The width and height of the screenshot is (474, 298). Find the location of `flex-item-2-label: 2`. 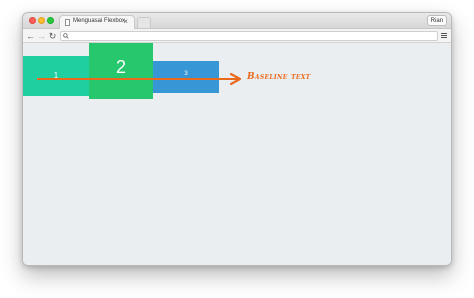

flex-item-2-label: 2 is located at coordinates (120, 67).